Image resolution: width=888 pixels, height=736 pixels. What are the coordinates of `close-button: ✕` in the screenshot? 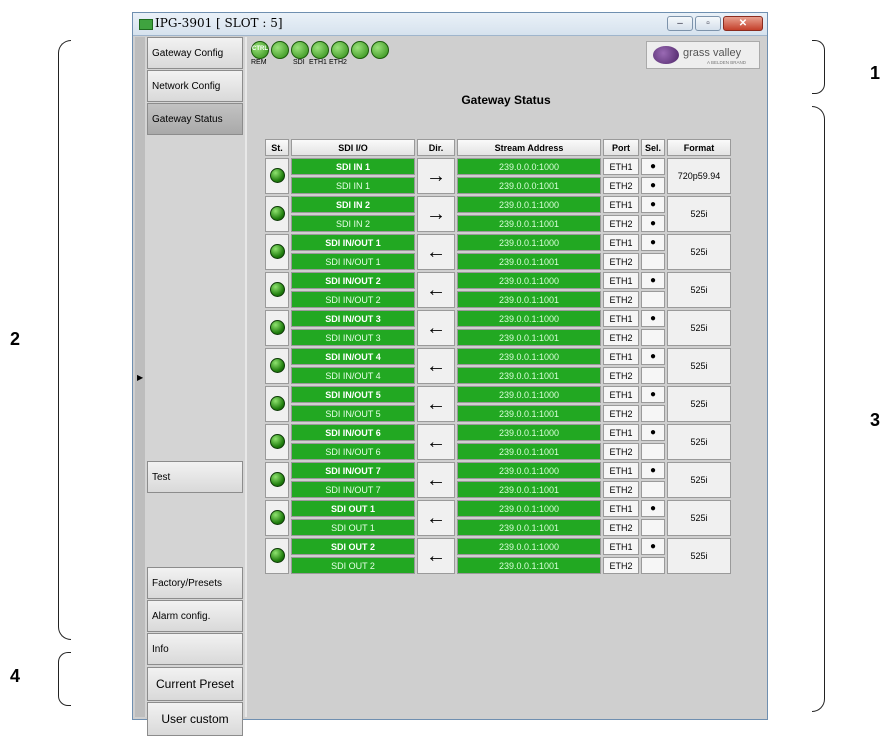 It's located at (743, 23).